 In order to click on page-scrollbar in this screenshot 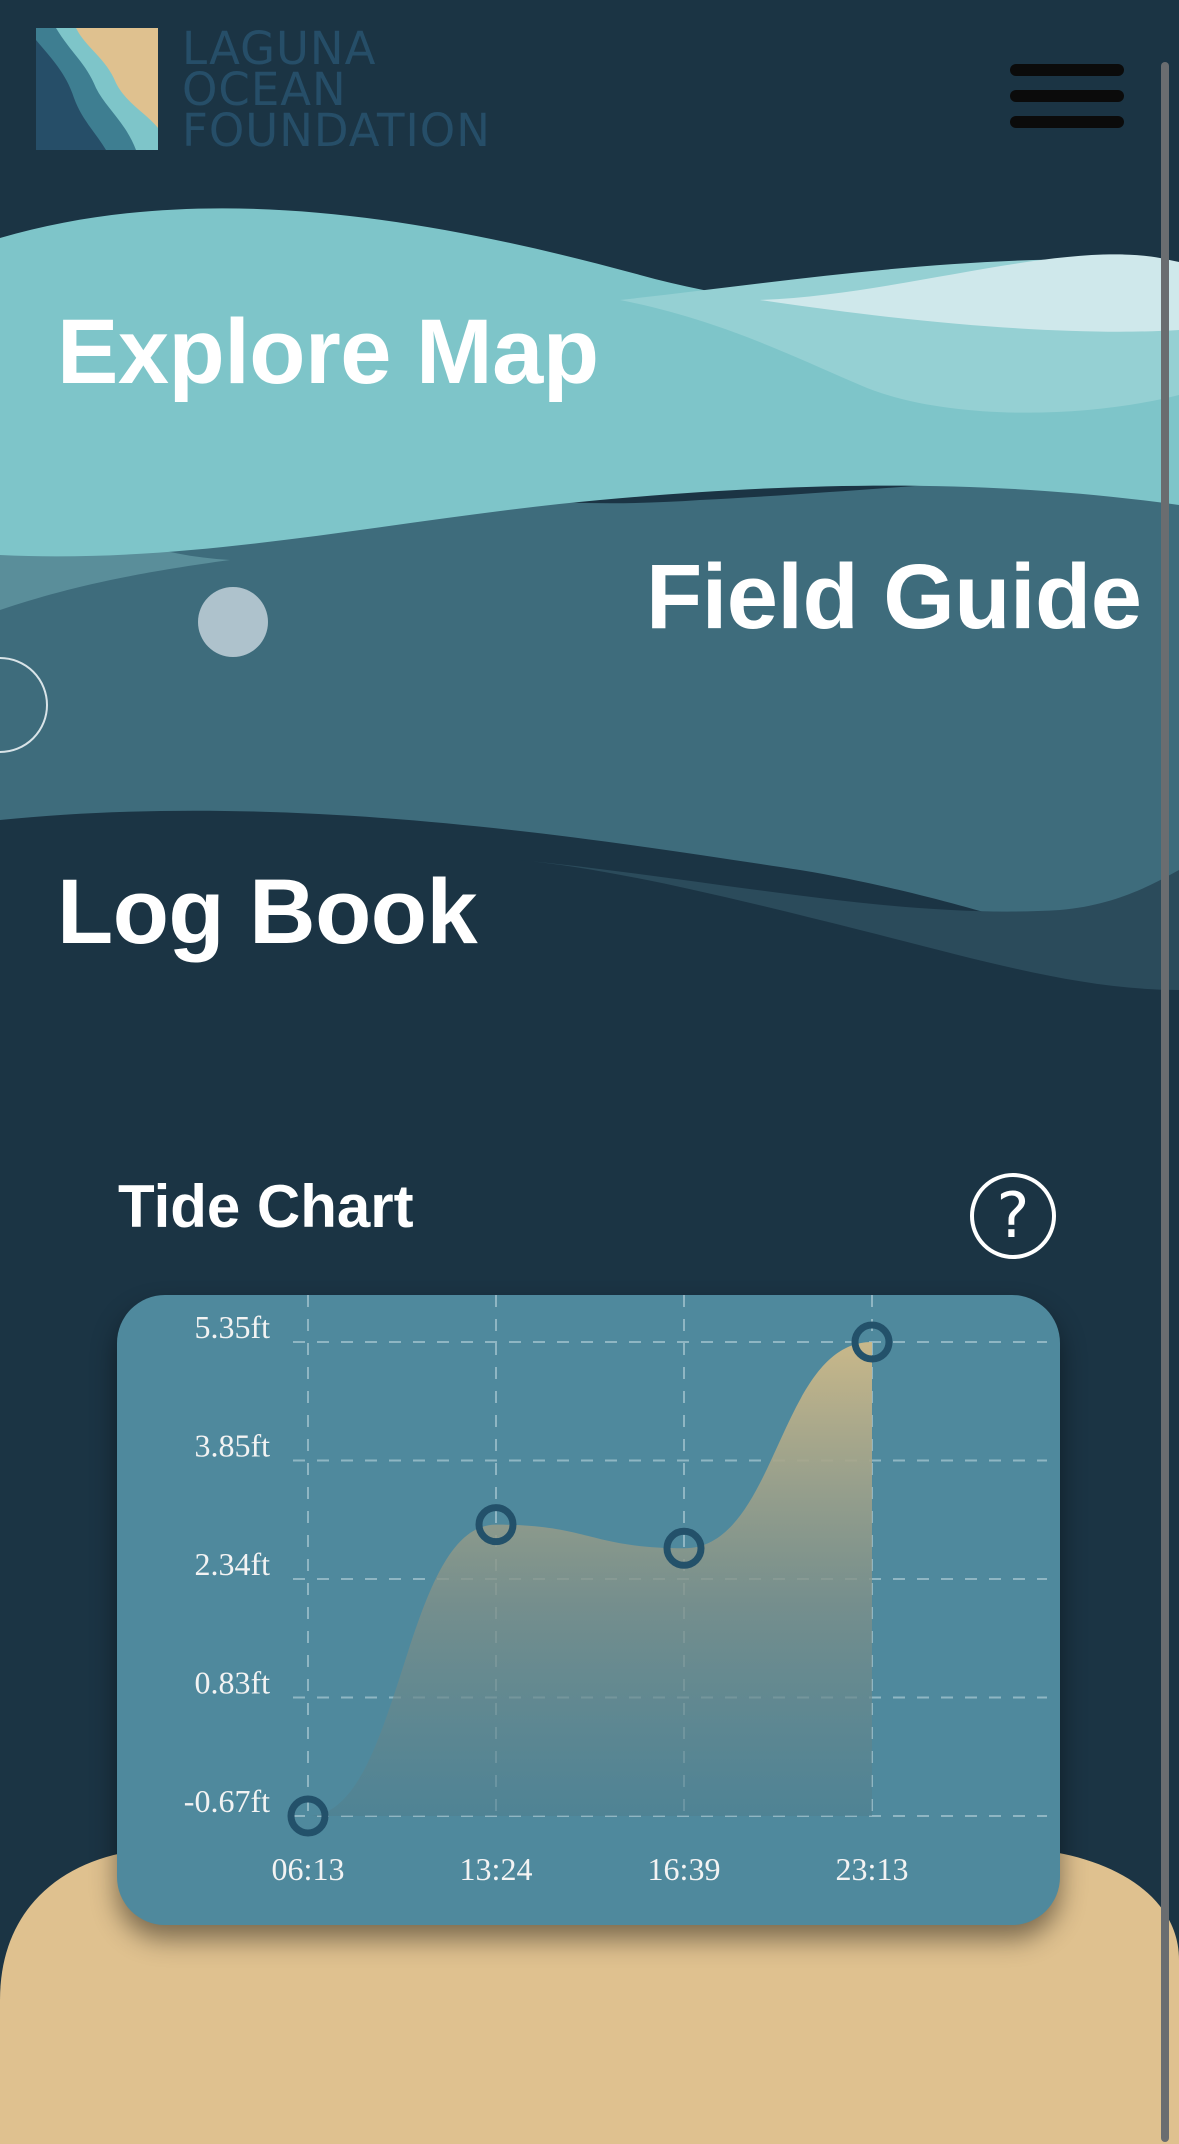, I will do `click(1165, 1102)`.